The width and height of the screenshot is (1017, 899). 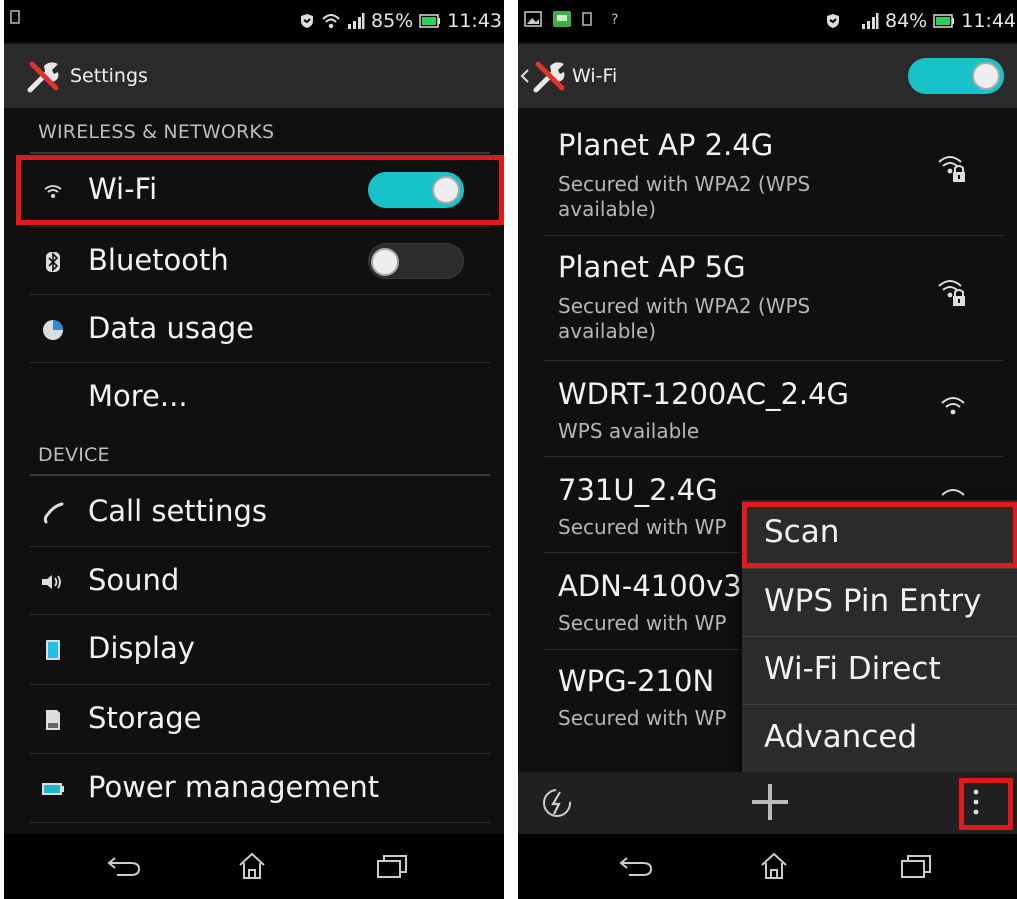 I want to click on page-title: Wi-Fi, so click(x=595, y=76).